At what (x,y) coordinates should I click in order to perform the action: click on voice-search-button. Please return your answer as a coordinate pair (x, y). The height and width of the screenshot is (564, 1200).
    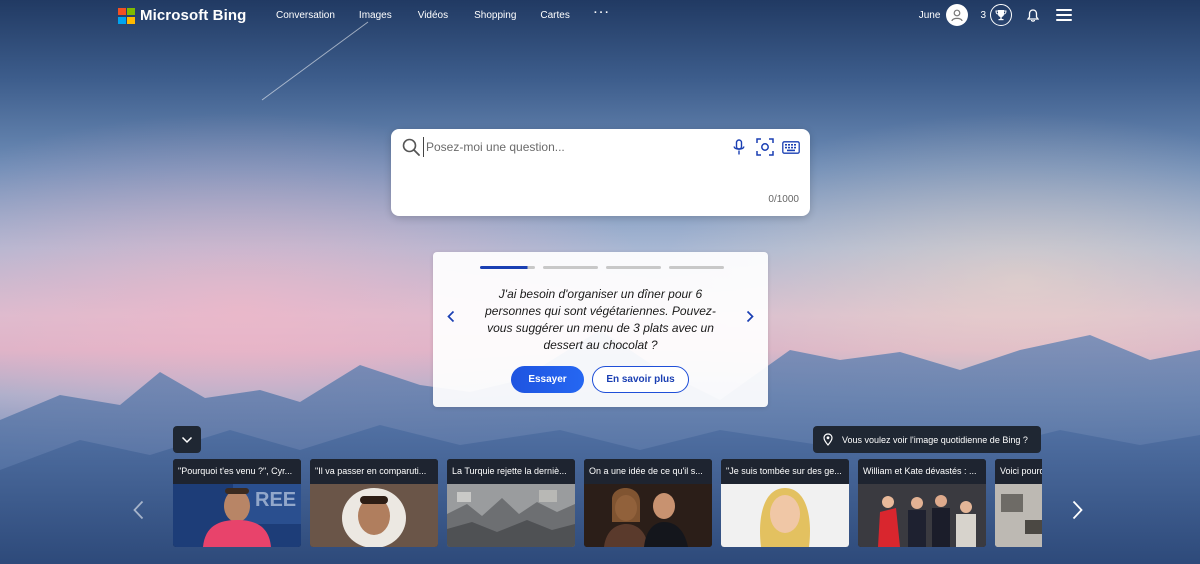
    Looking at the image, I should click on (739, 147).